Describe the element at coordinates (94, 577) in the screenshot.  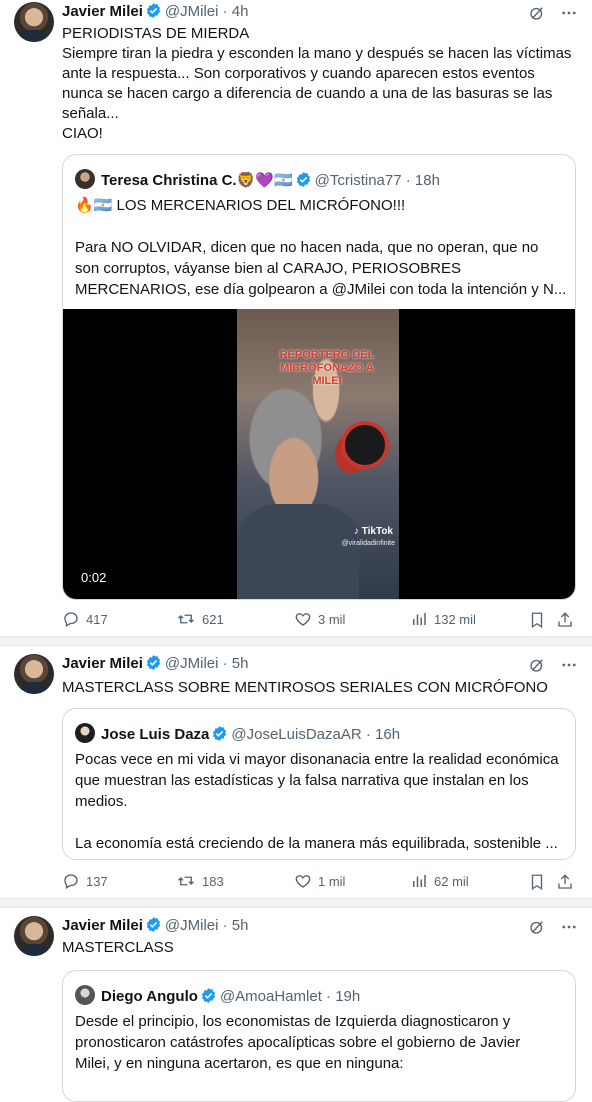
I see `video-duration: 0:02` at that location.